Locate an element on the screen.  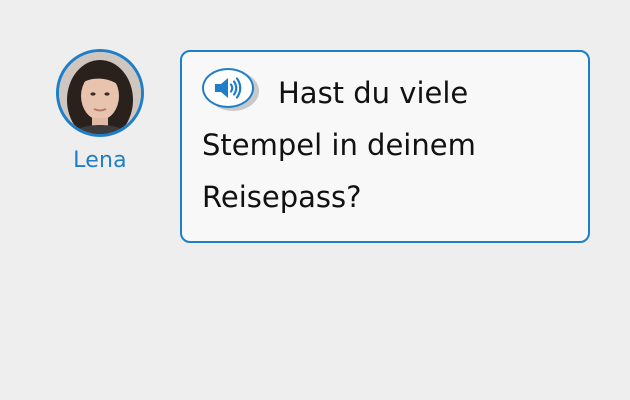
play-audio-button is located at coordinates (230, 89).